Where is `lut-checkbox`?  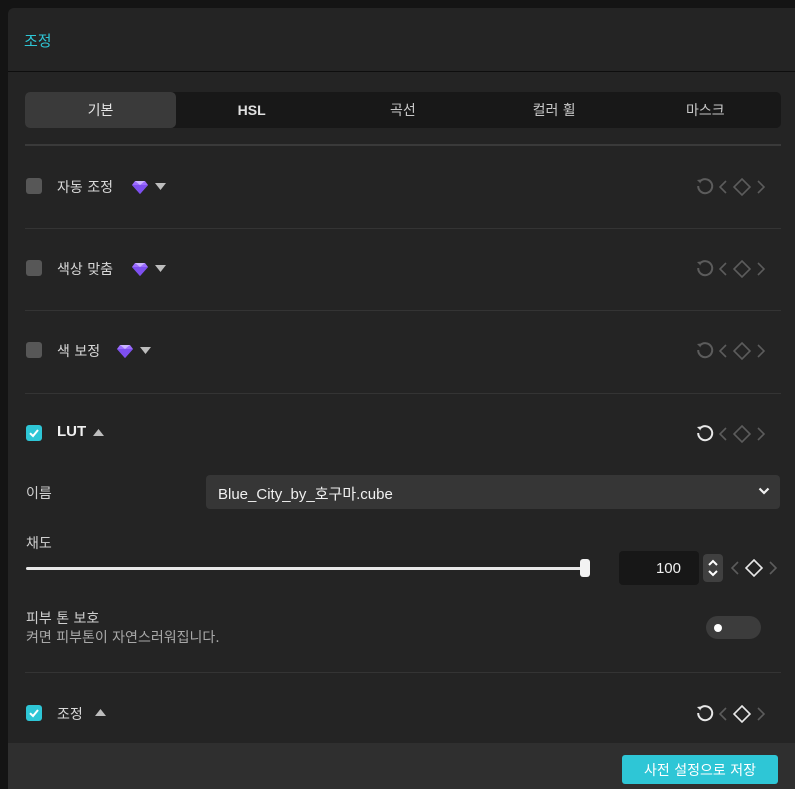
lut-checkbox is located at coordinates (34, 433).